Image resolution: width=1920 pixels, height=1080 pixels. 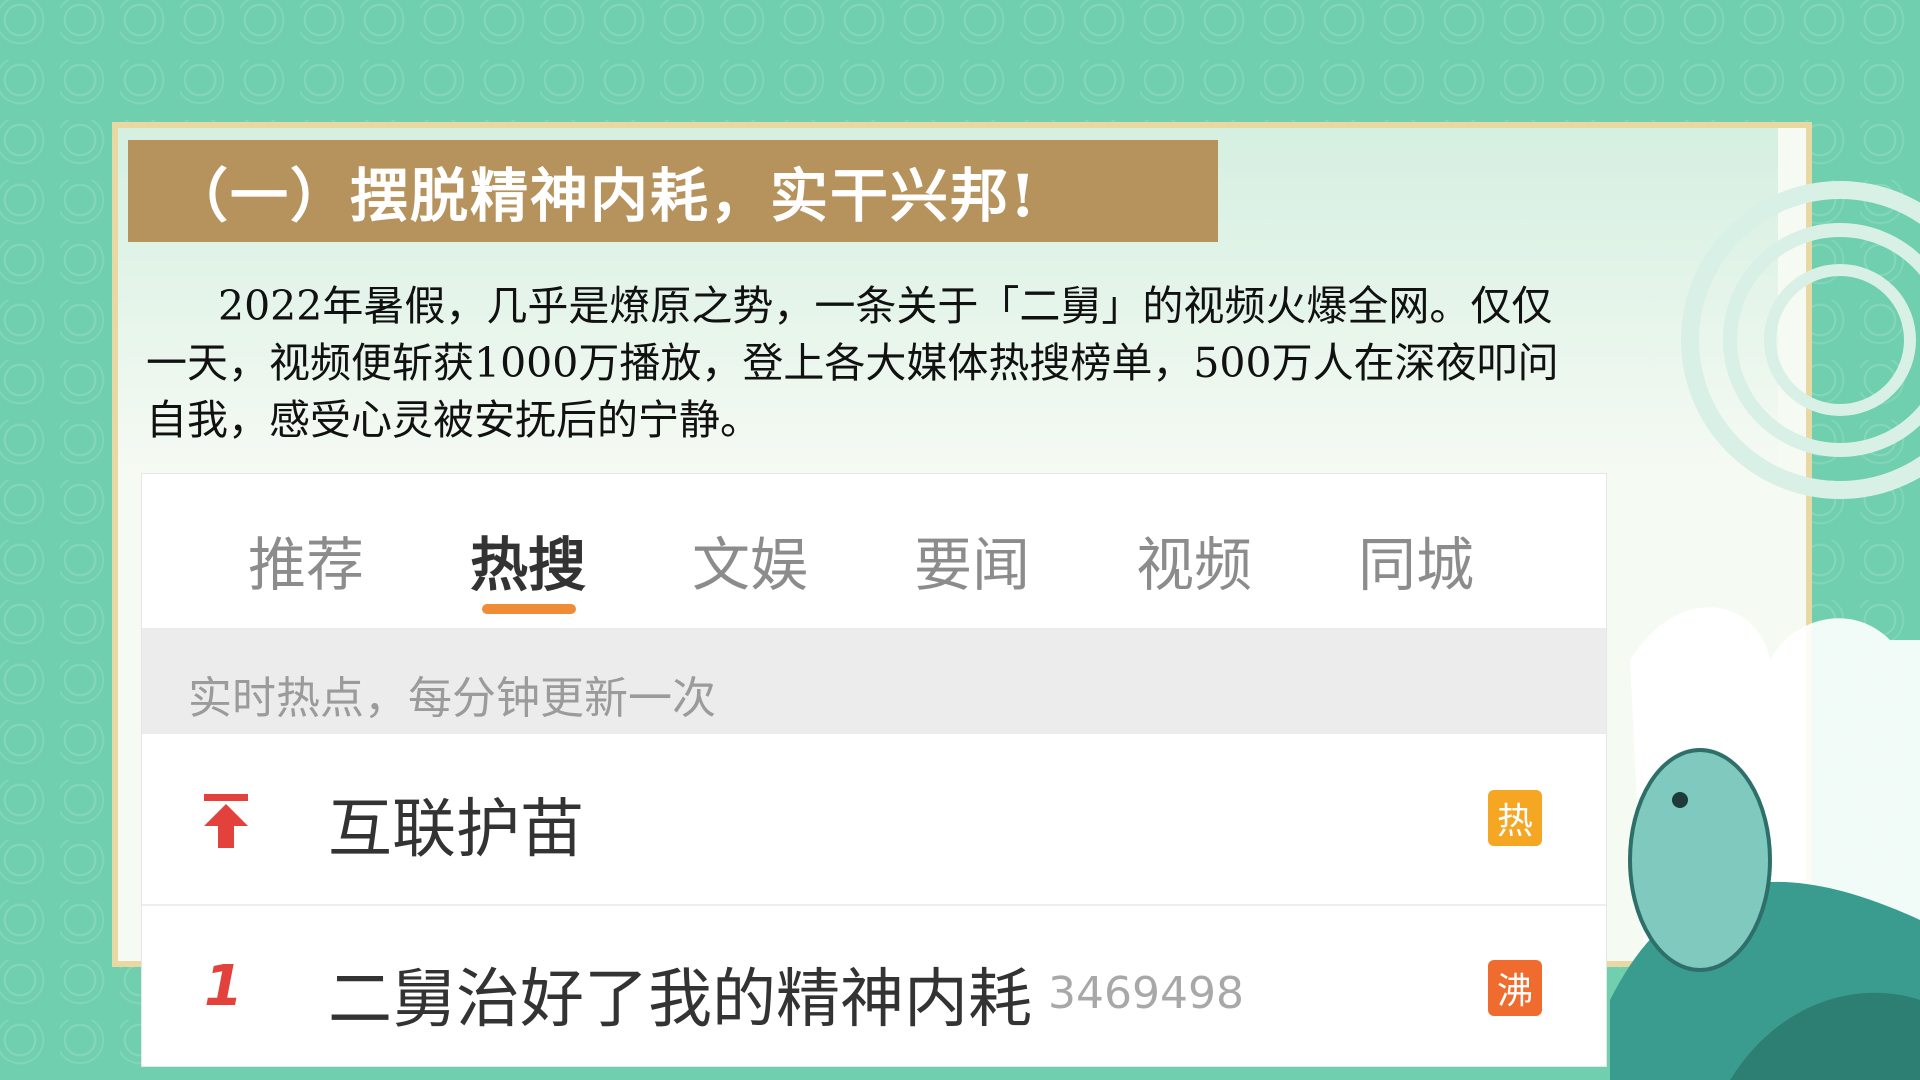 I want to click on hot-search-title: 互联护苗, so click(x=456, y=830).